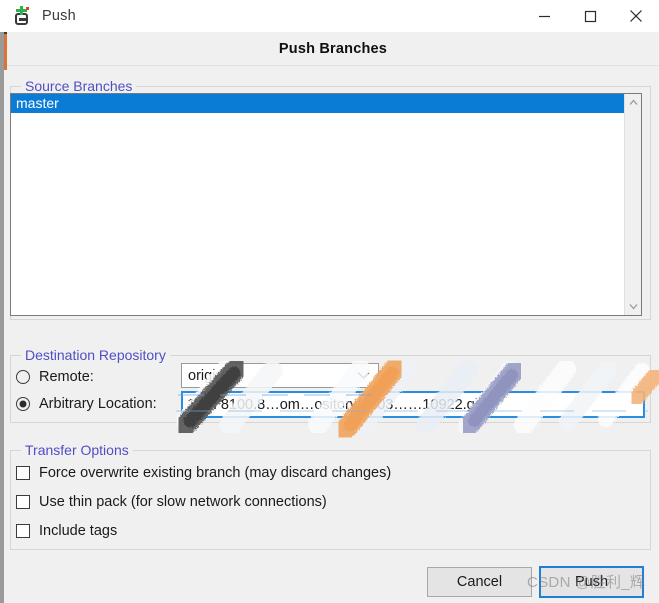  I want to click on arbitrary-location-radio, so click(23, 404).